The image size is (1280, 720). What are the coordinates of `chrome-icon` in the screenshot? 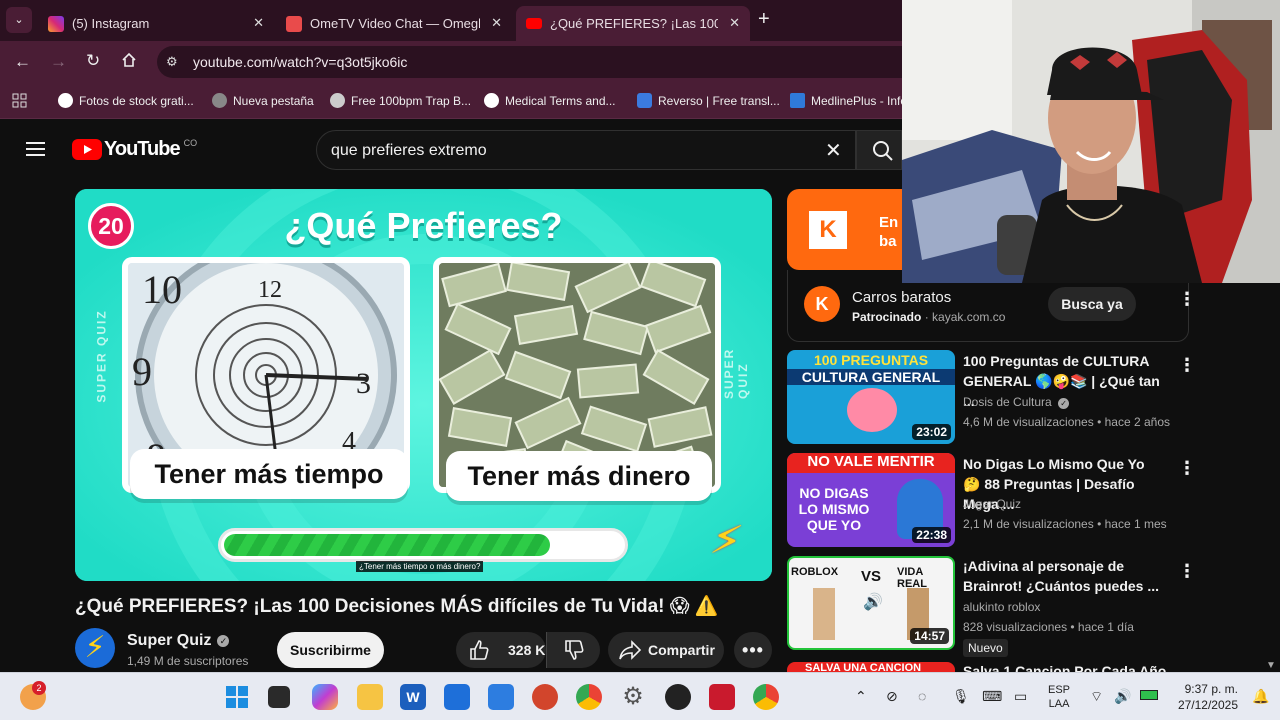 It's located at (589, 697).